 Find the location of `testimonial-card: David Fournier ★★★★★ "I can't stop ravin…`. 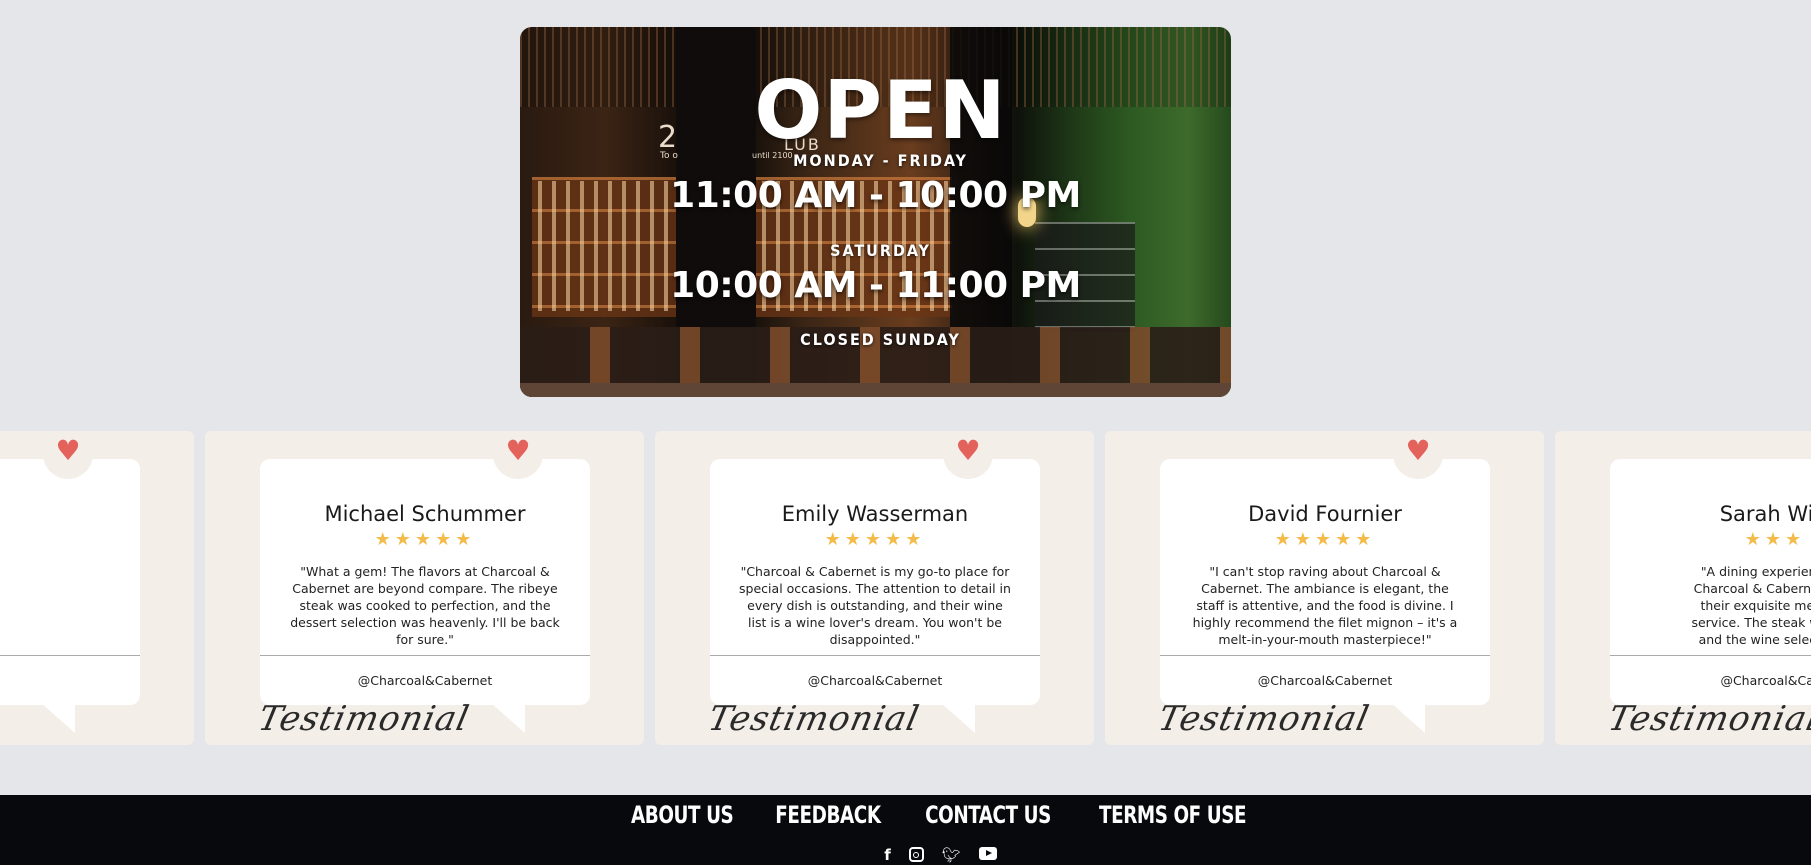

testimonial-card: David Fournier ★★★★★ "I can't stop ravin… is located at coordinates (1324, 588).